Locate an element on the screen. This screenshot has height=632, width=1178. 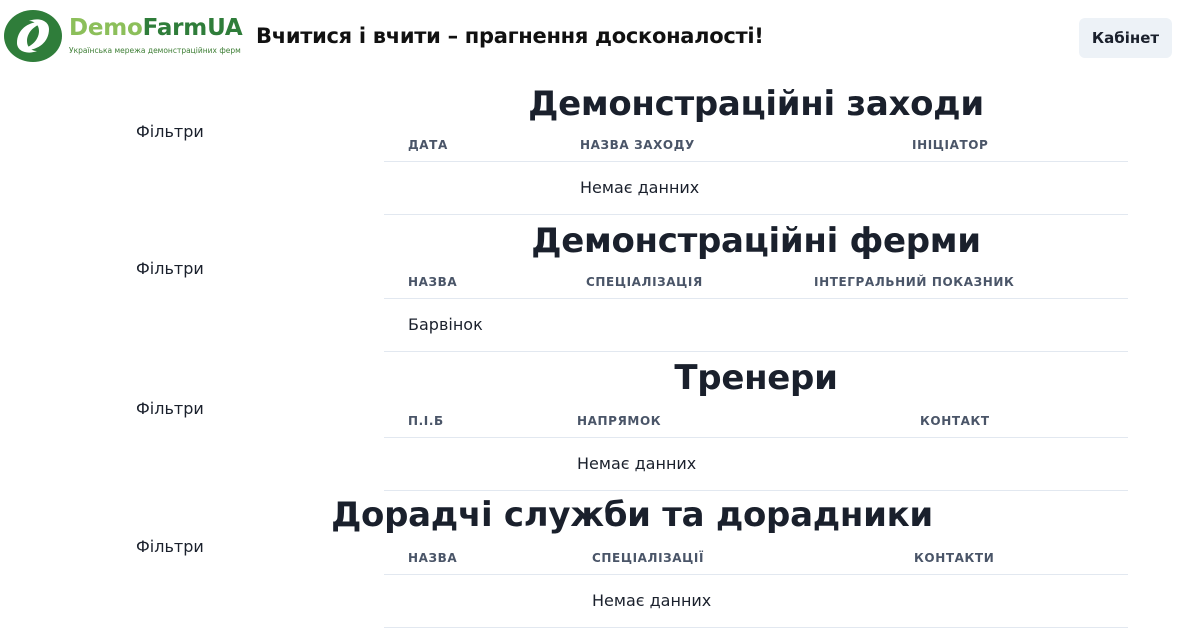
trainers-table: П.І.Б Напрямок Контакт Немає данних is located at coordinates (756, 447).